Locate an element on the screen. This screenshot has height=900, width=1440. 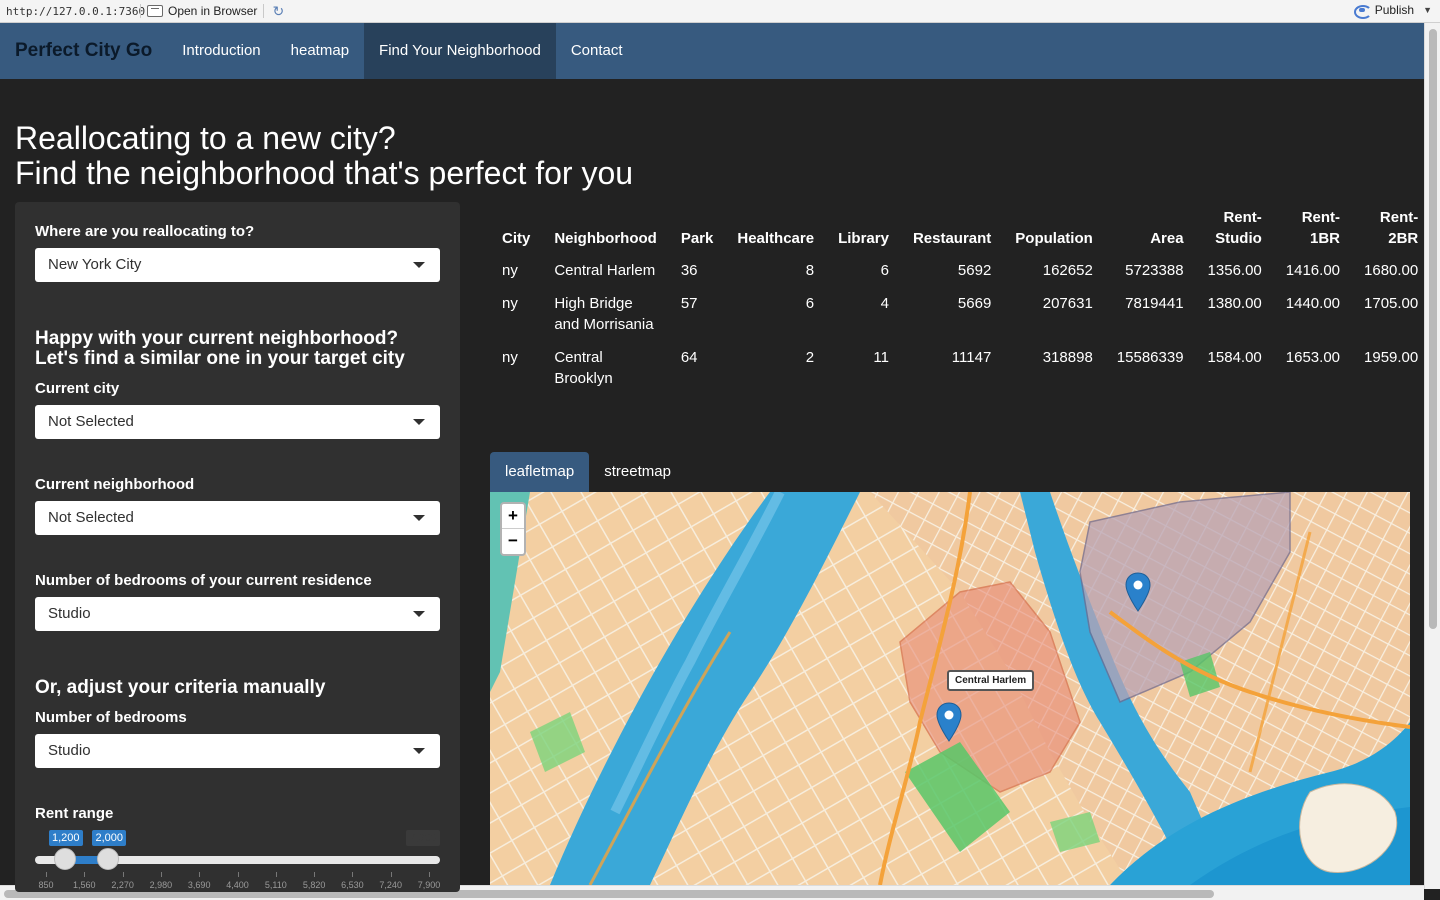
open-in-browser-button: Open in Browser is located at coordinates (202, 11).